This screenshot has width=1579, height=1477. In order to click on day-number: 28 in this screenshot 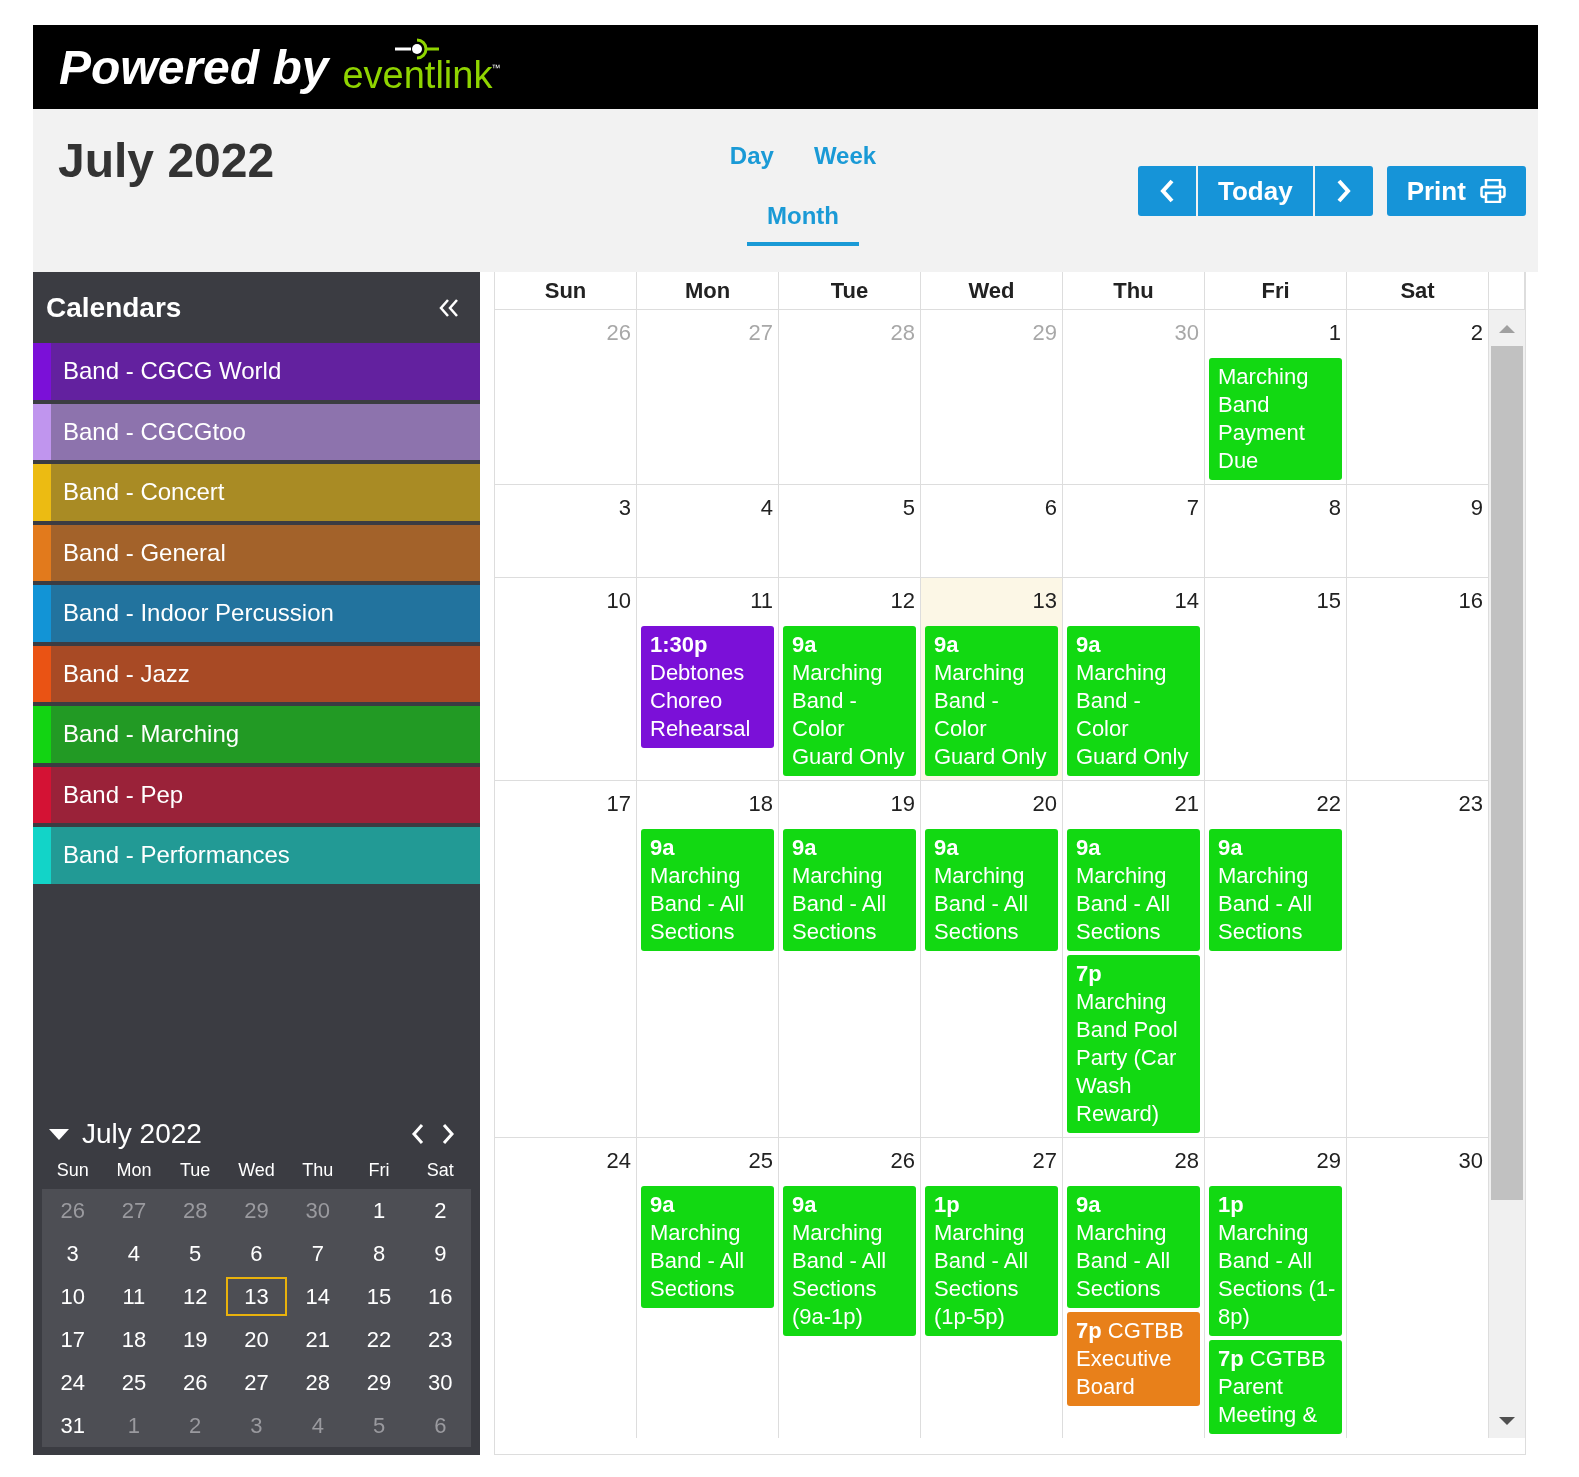, I will do `click(1186, 1161)`.